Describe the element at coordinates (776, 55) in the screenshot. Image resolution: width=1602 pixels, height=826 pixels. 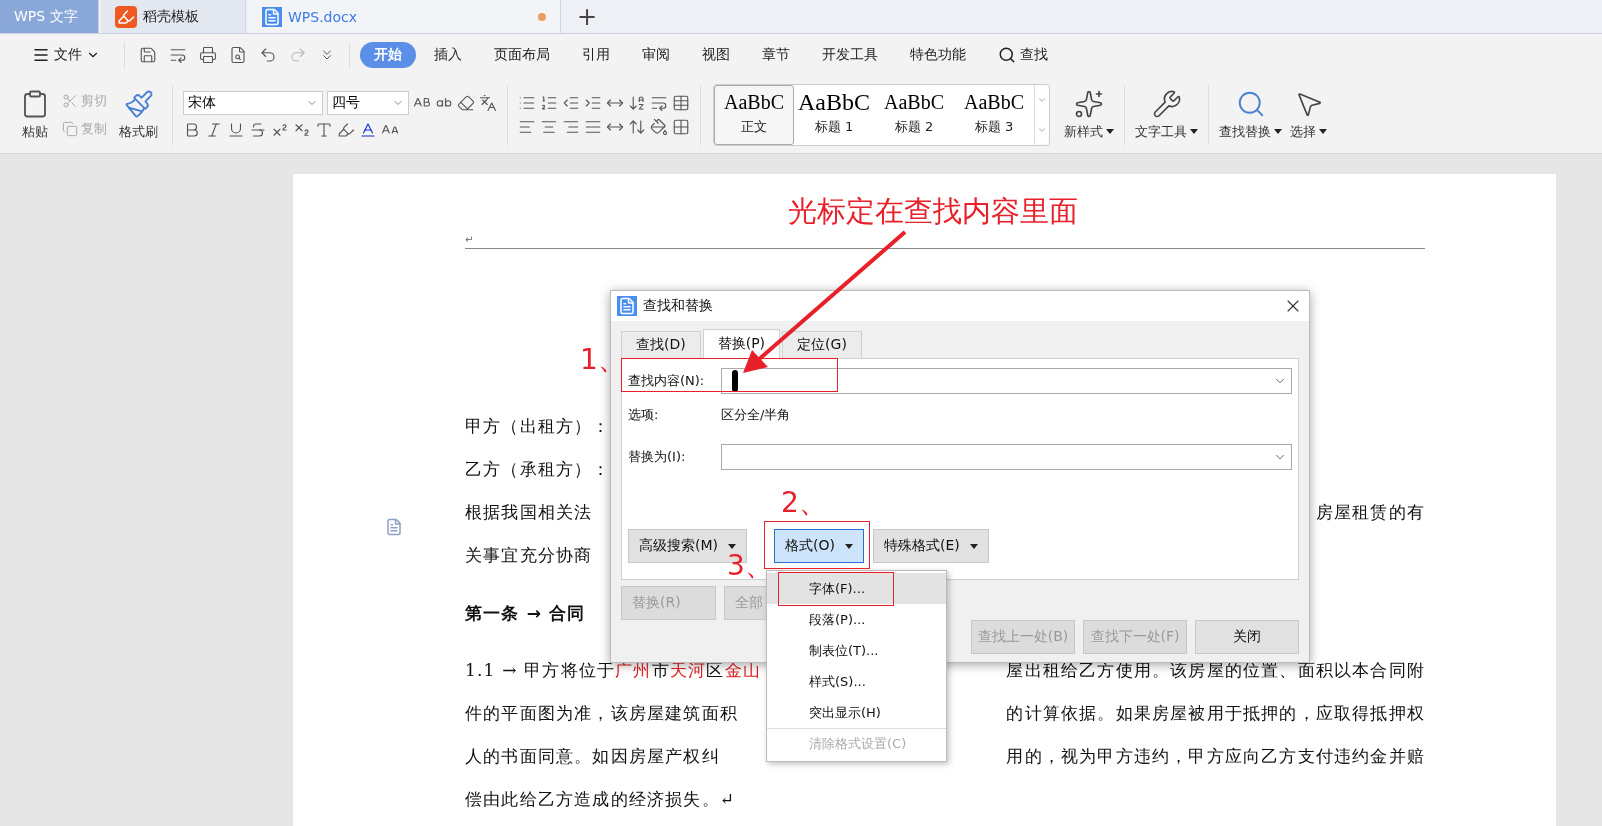
I see `ribbon-tab: 章节` at that location.